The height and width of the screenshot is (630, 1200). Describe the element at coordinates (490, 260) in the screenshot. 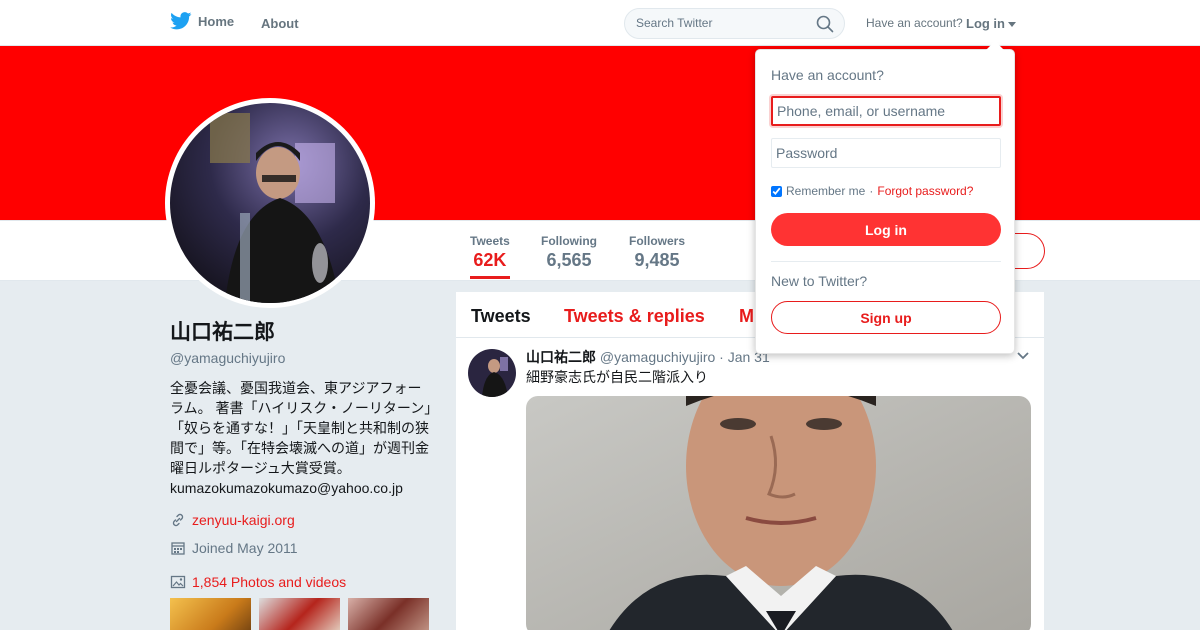

I see `stat-tweets-value: 62K` at that location.